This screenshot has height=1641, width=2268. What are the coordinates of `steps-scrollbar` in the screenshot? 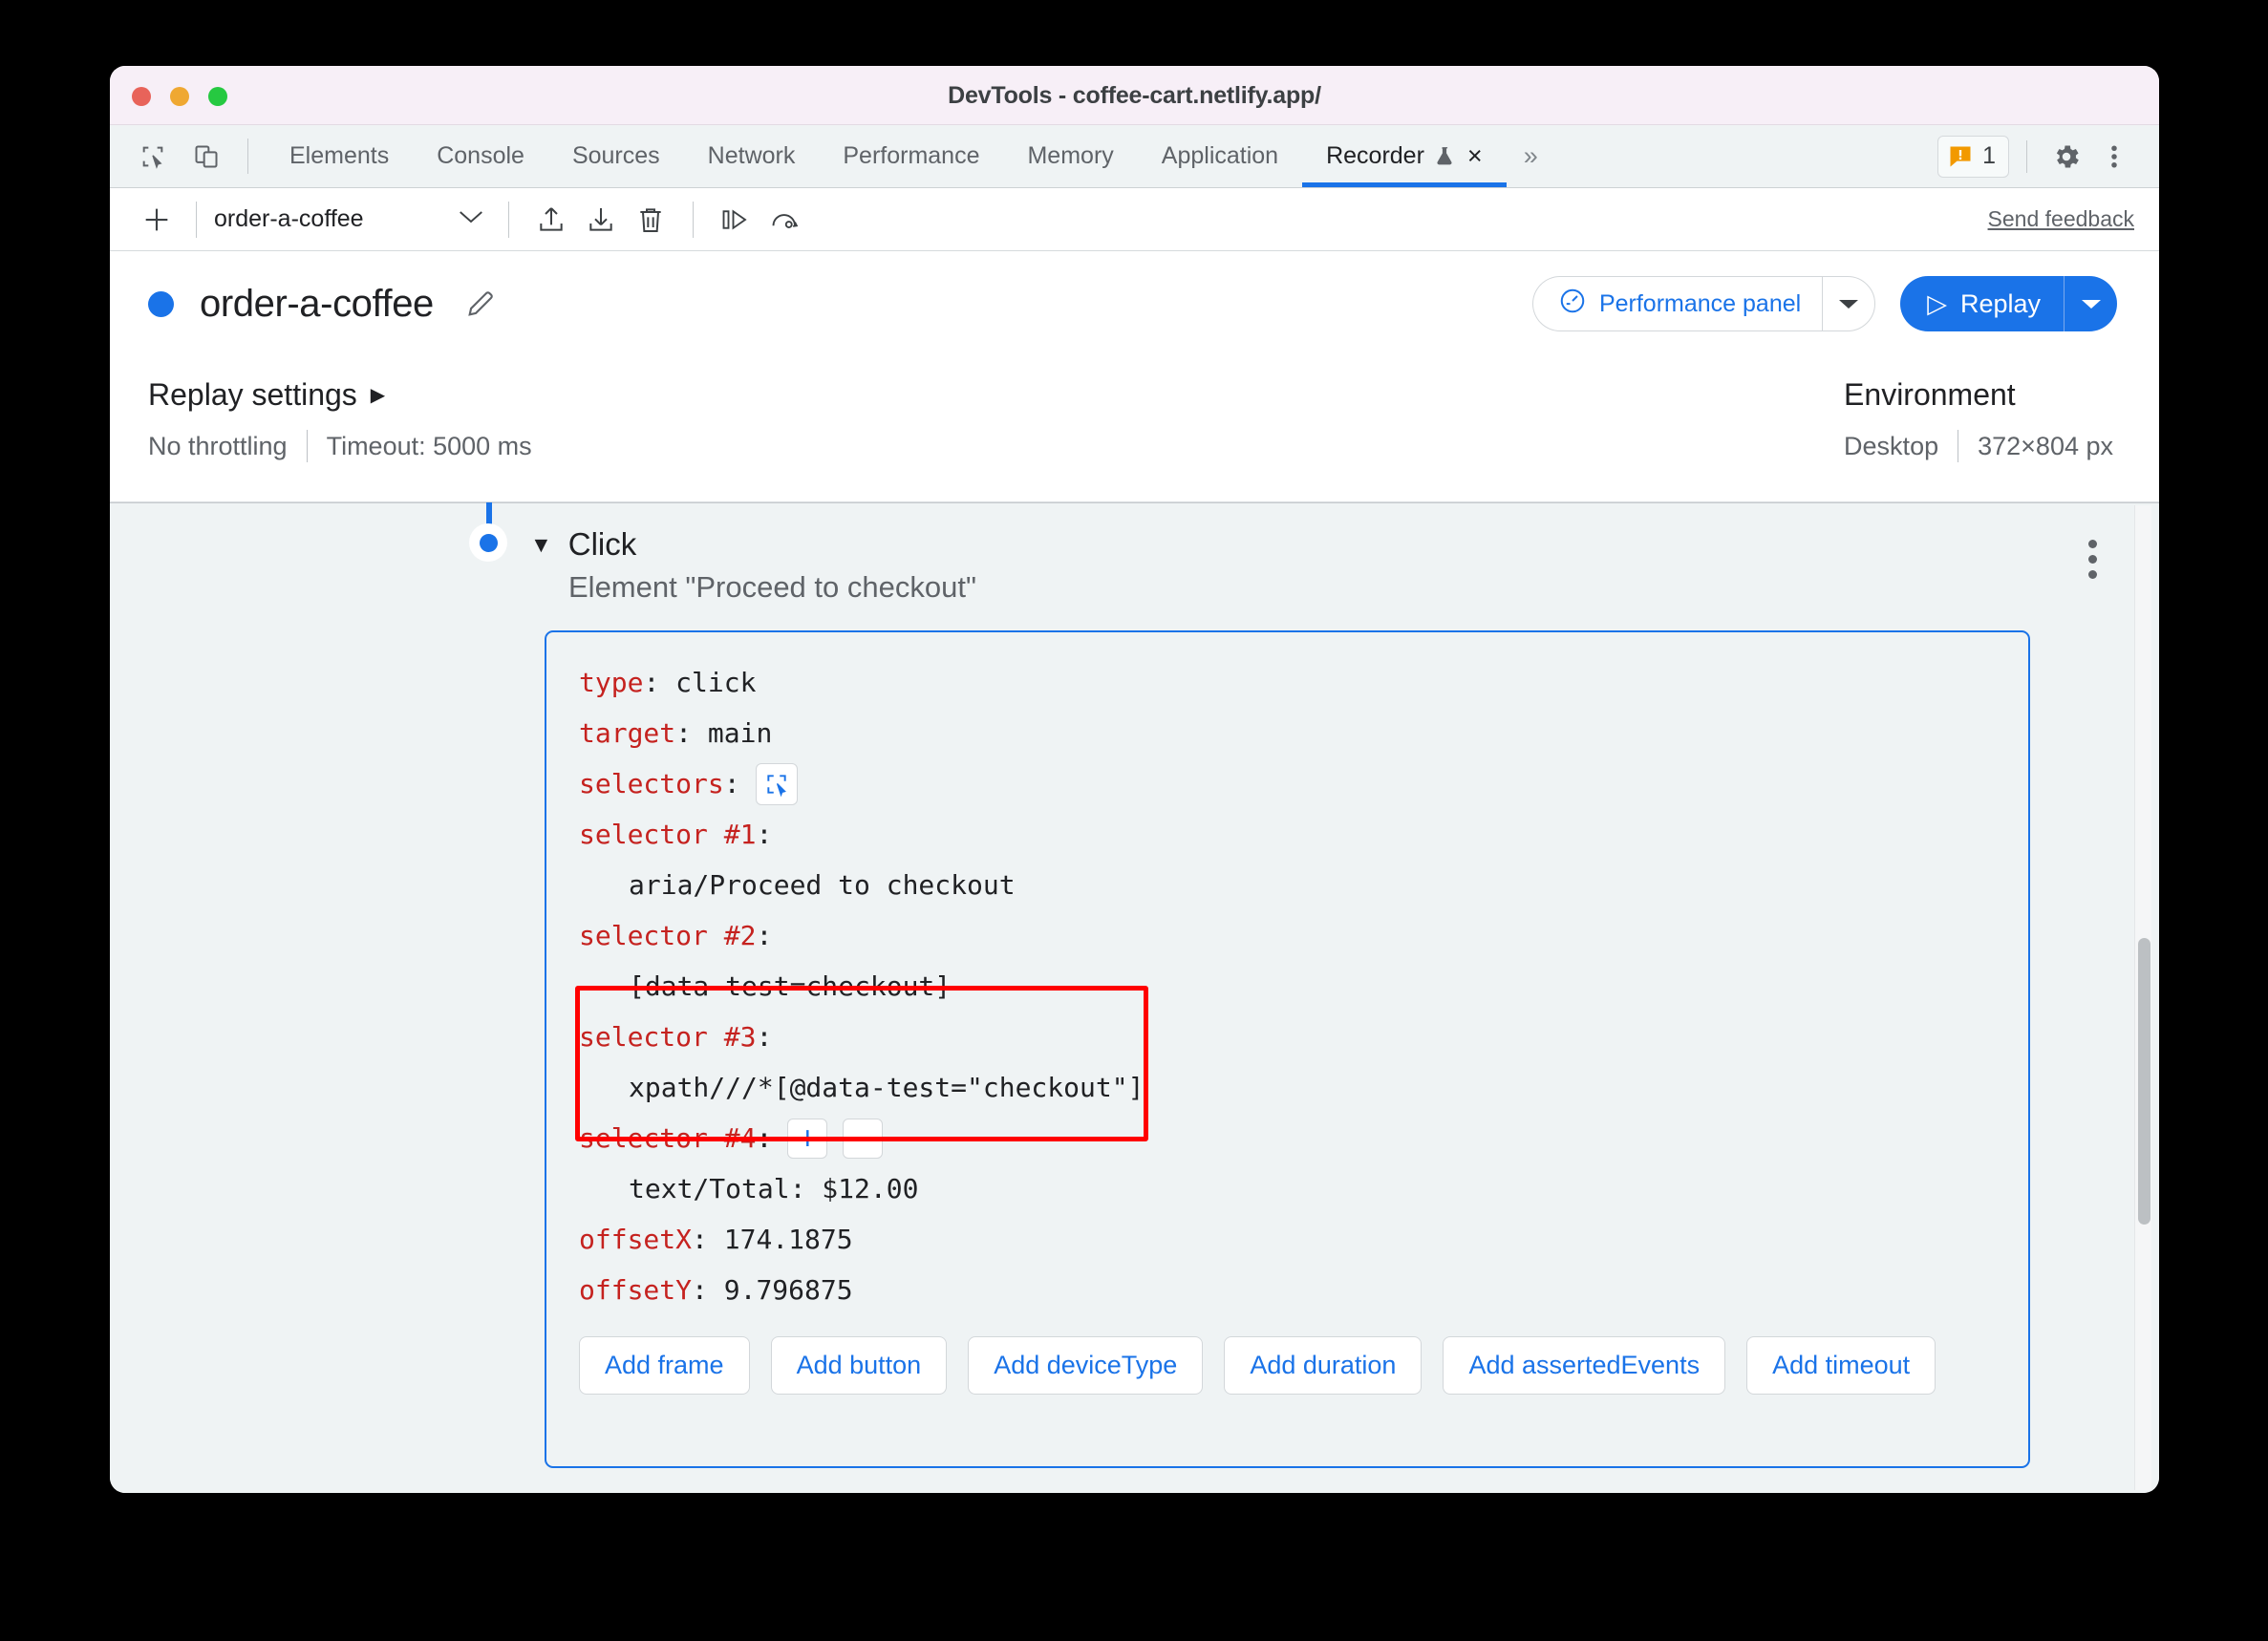 It's located at (2142, 997).